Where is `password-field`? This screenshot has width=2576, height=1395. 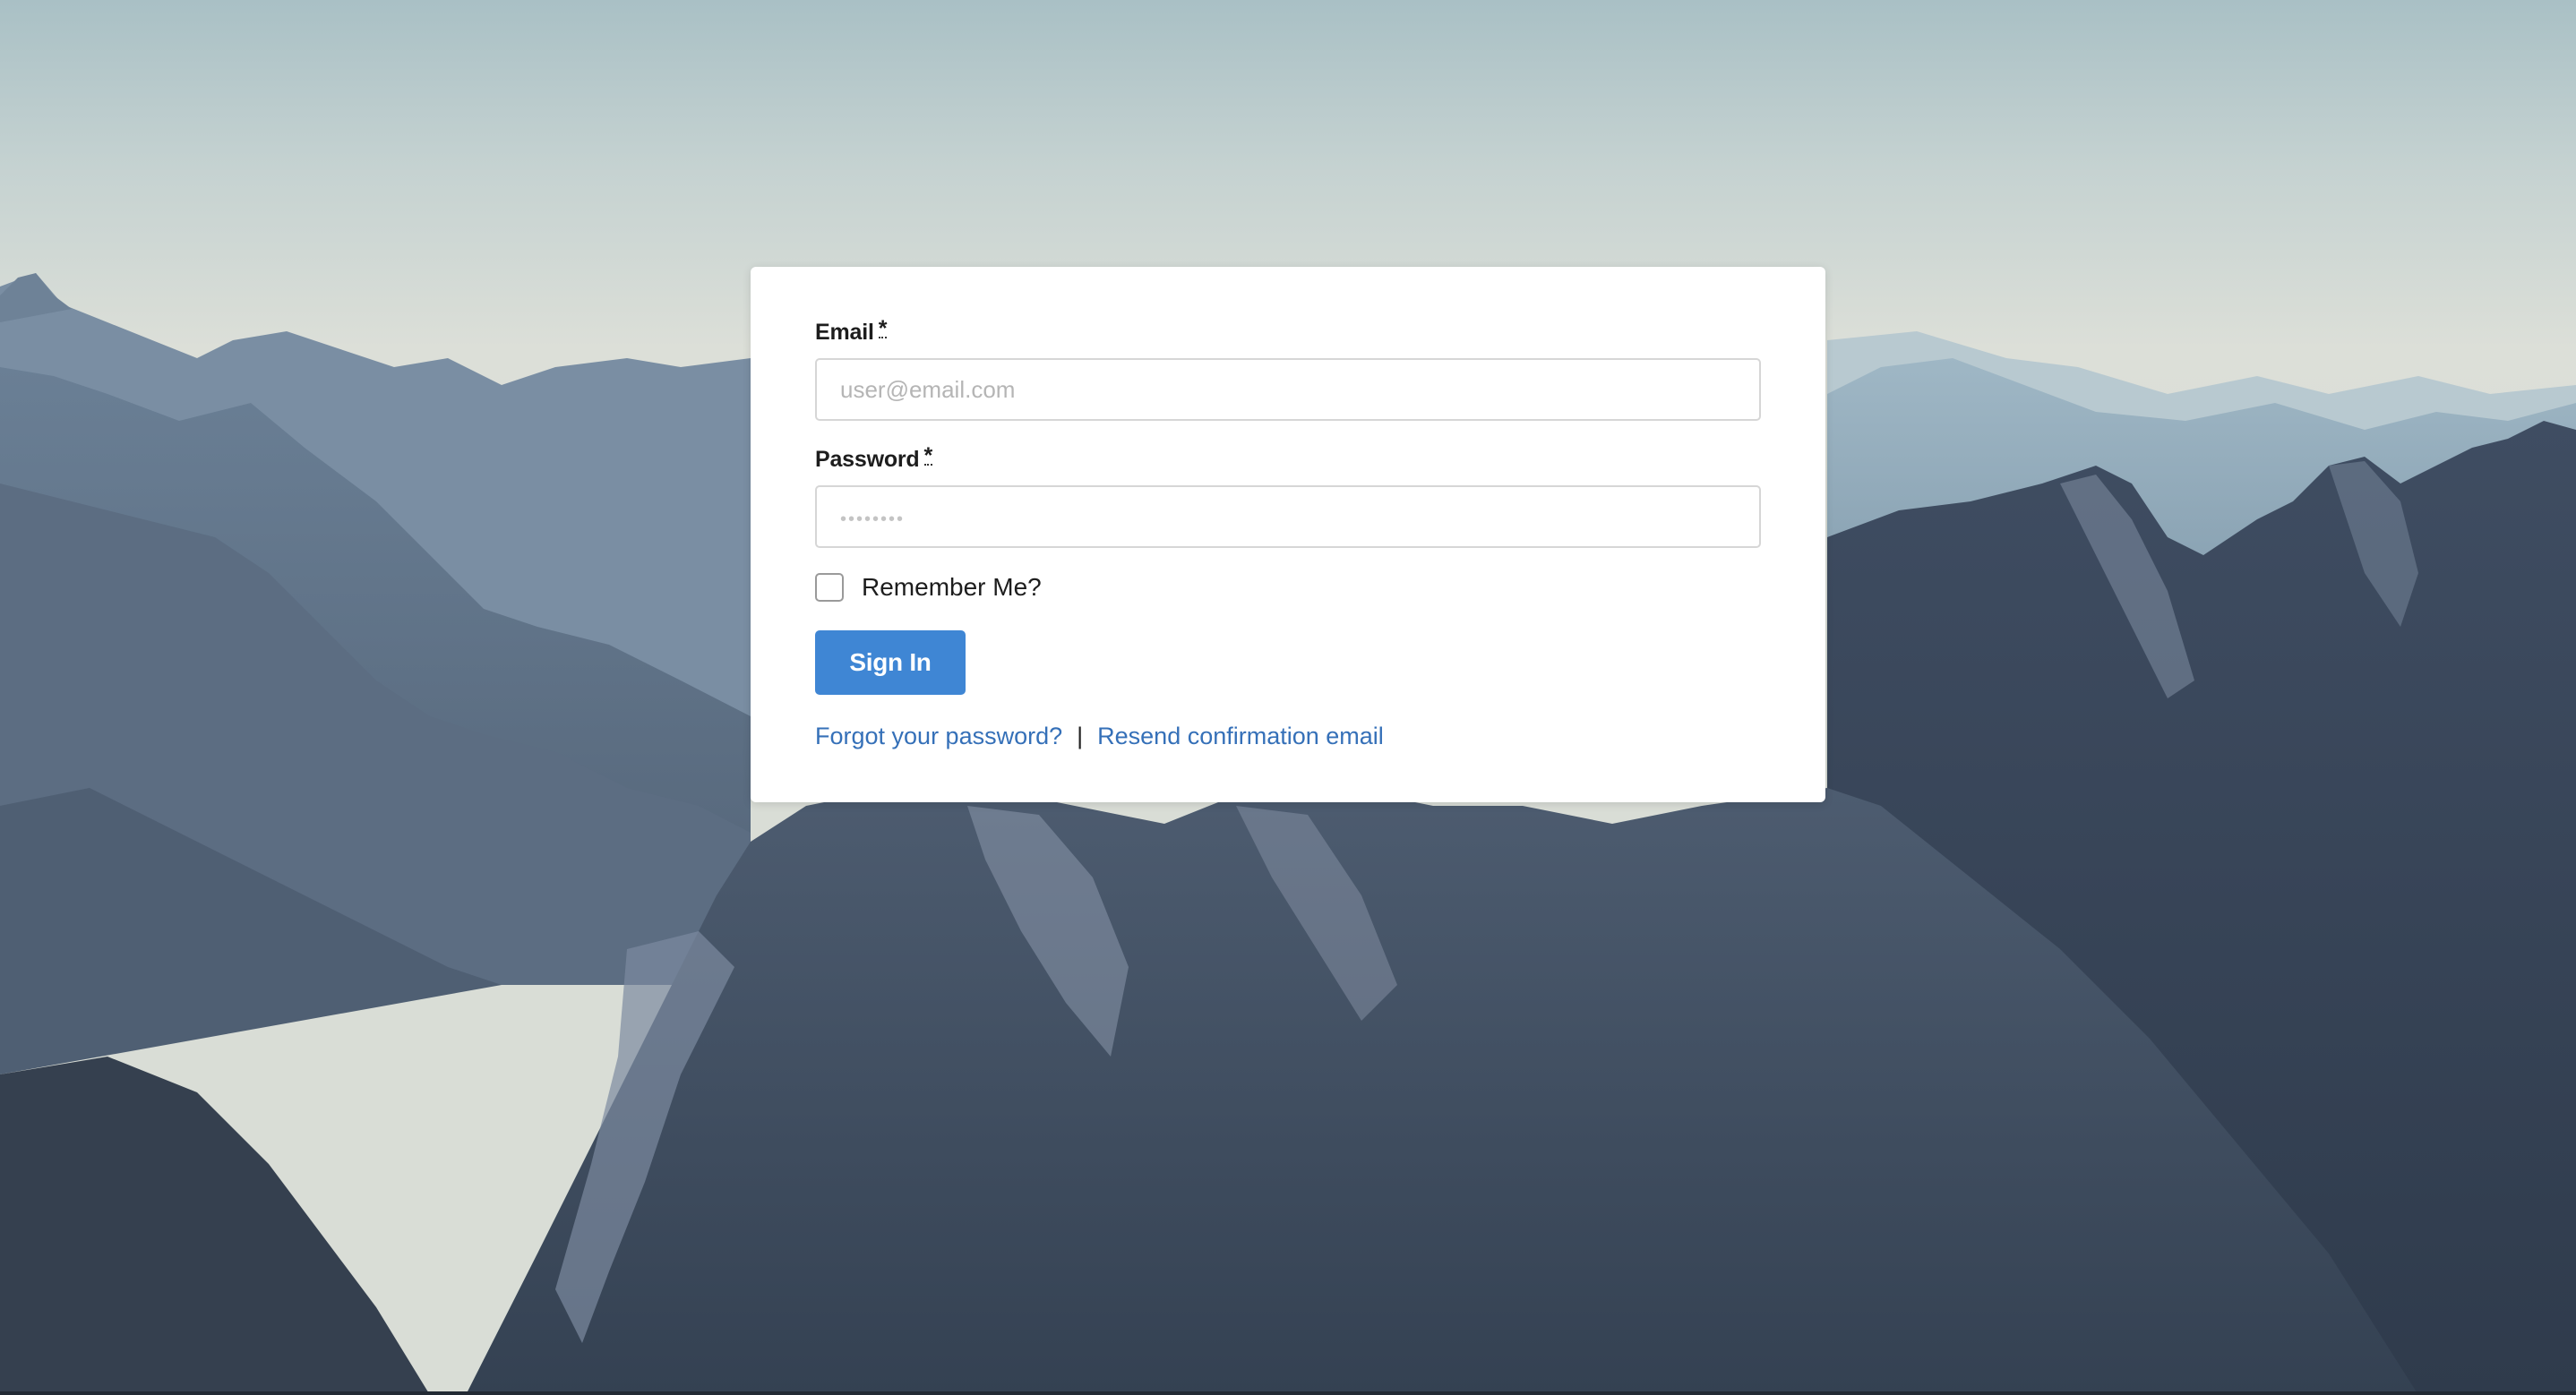 password-field is located at coordinates (1288, 516).